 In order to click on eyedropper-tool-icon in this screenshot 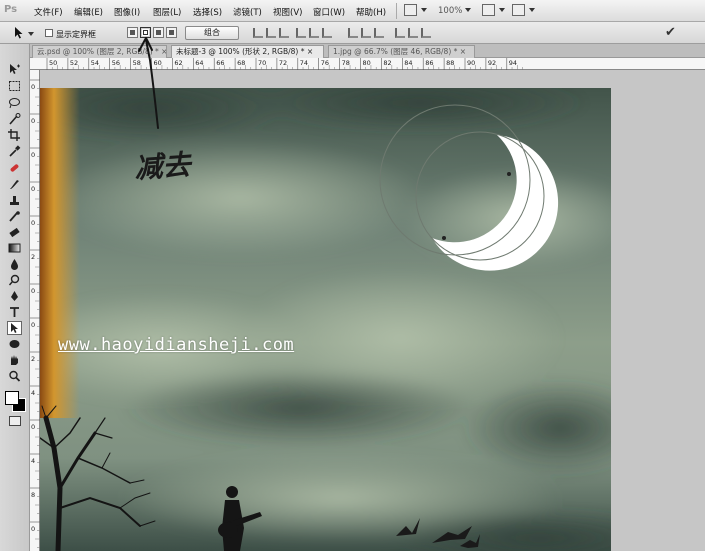, I will do `click(14, 151)`.